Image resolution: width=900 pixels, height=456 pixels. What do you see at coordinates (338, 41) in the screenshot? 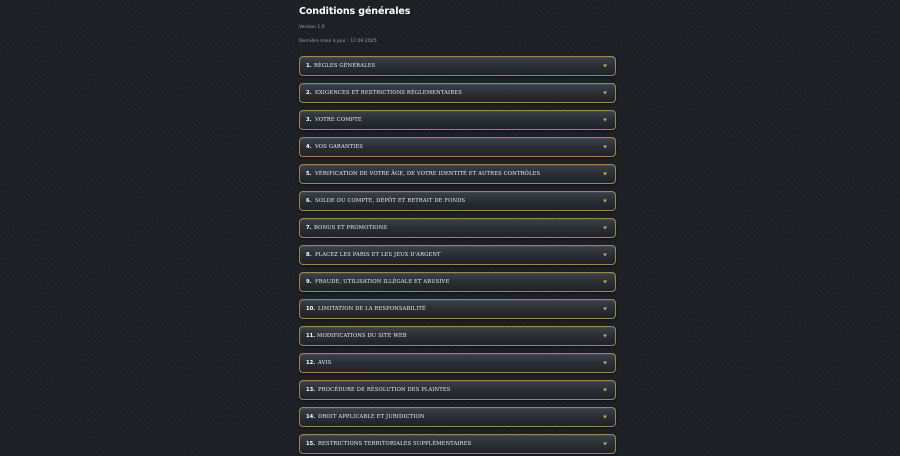
I see `last-updated-text: Dernière mise à jour : 17.09.2025` at bounding box center [338, 41].